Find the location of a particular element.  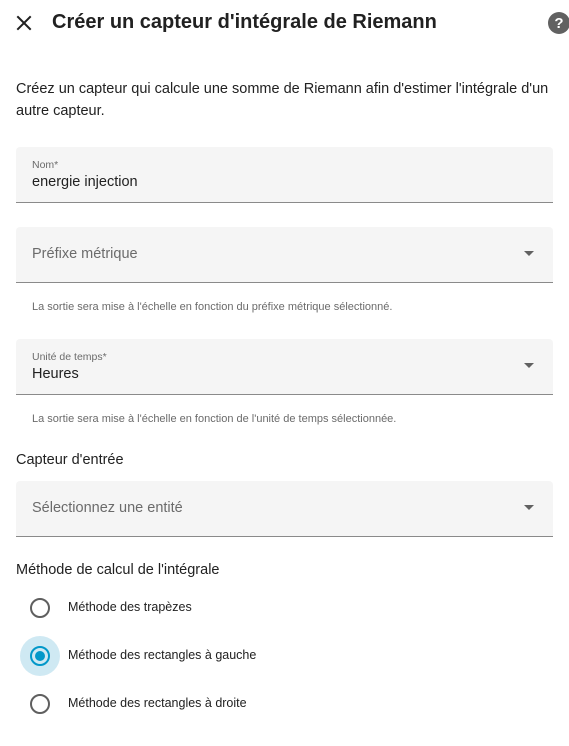

close-icon is located at coordinates (24, 23).